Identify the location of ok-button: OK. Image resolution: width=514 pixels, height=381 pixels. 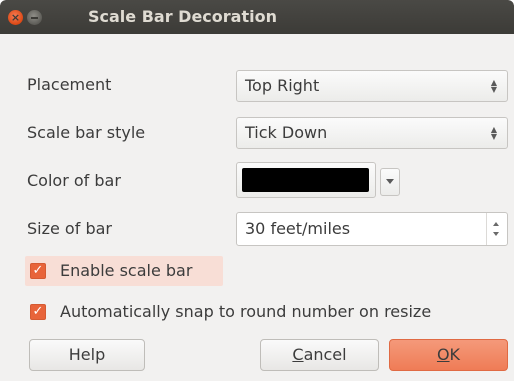
(448, 355).